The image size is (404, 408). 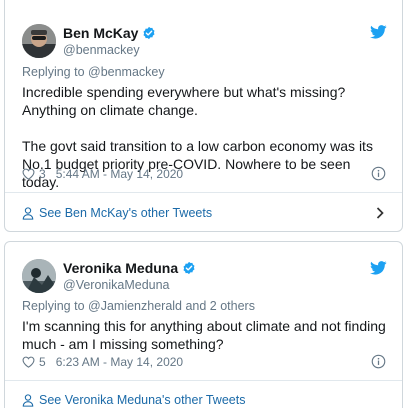 I want to click on replying-to: Replying to @Jamienzherald and 2 others, so click(x=205, y=306).